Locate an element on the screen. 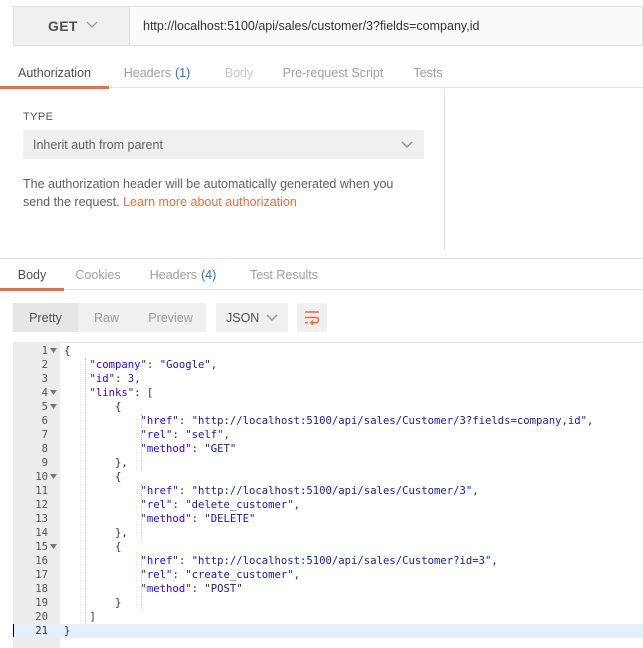 The height and width of the screenshot is (648, 643). wrap-lines-button is located at coordinates (312, 317).